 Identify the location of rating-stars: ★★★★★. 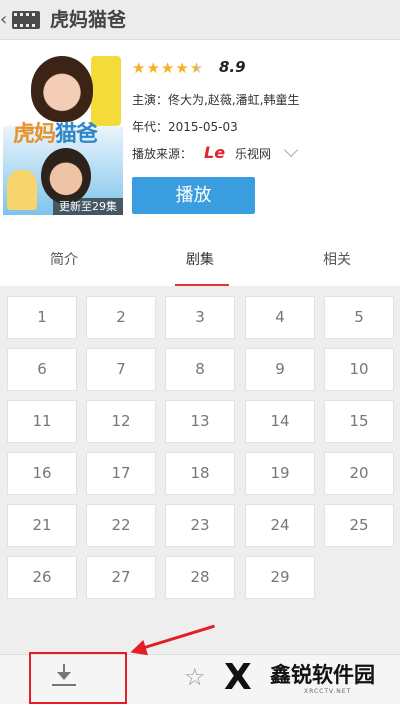
(168, 68).